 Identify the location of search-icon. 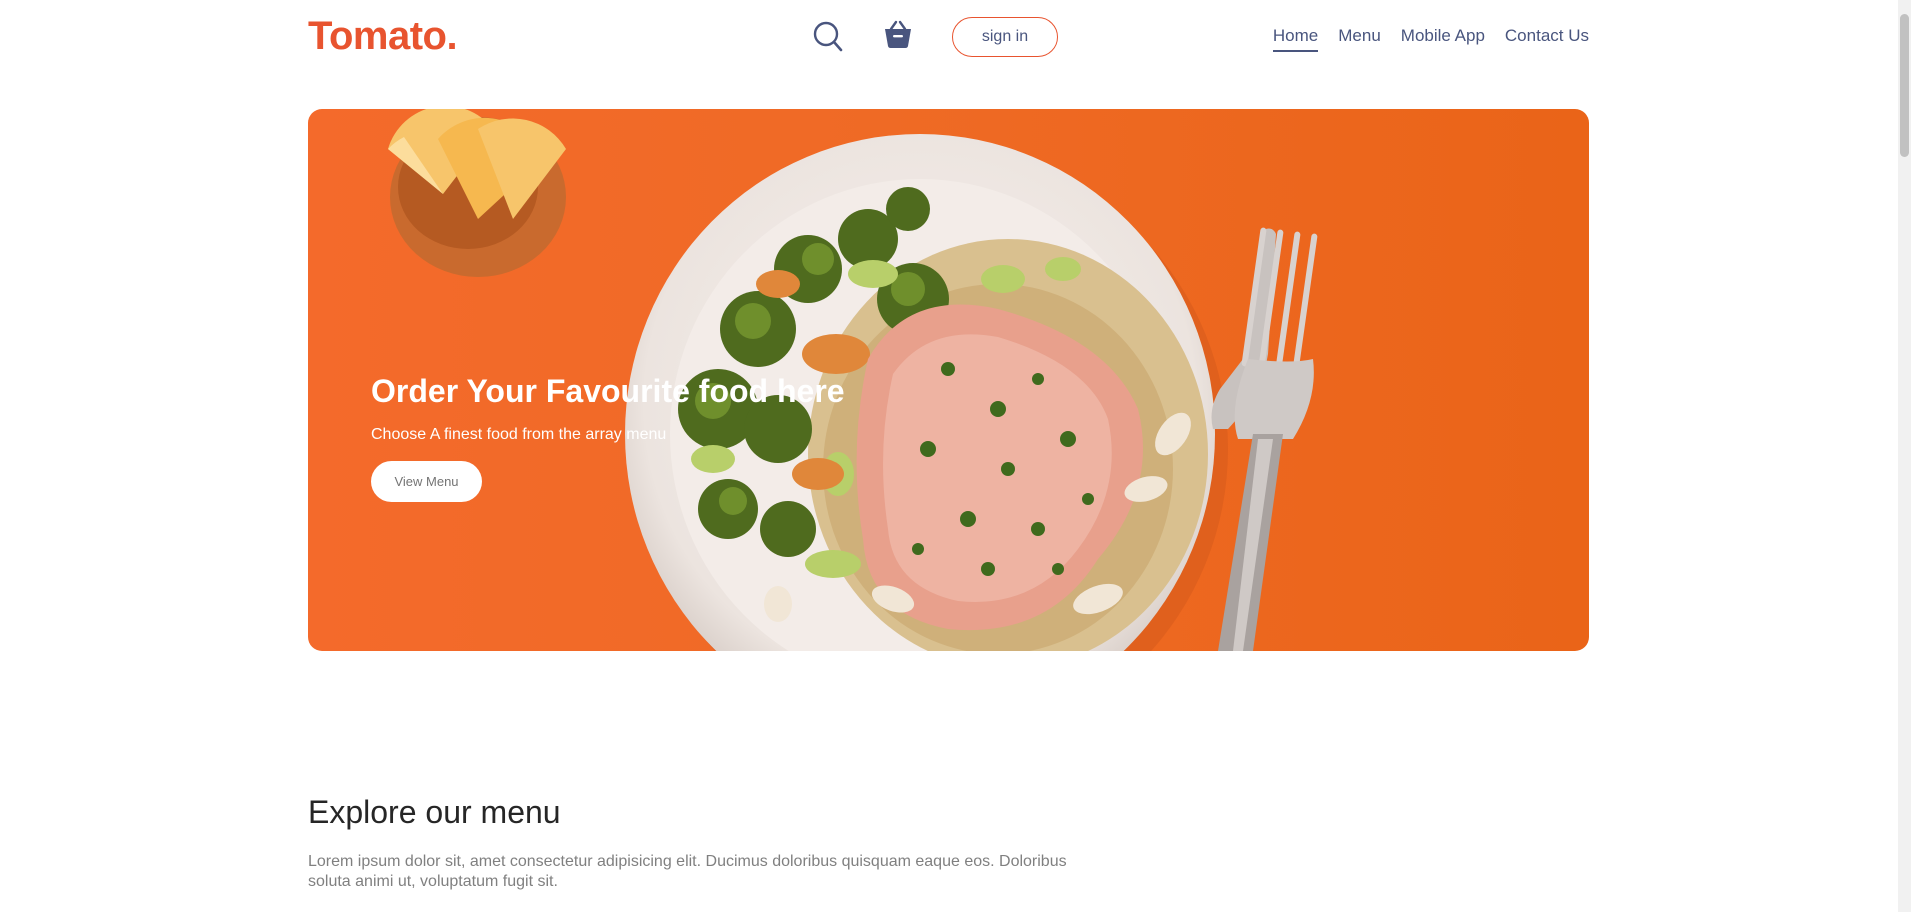
(828, 37).